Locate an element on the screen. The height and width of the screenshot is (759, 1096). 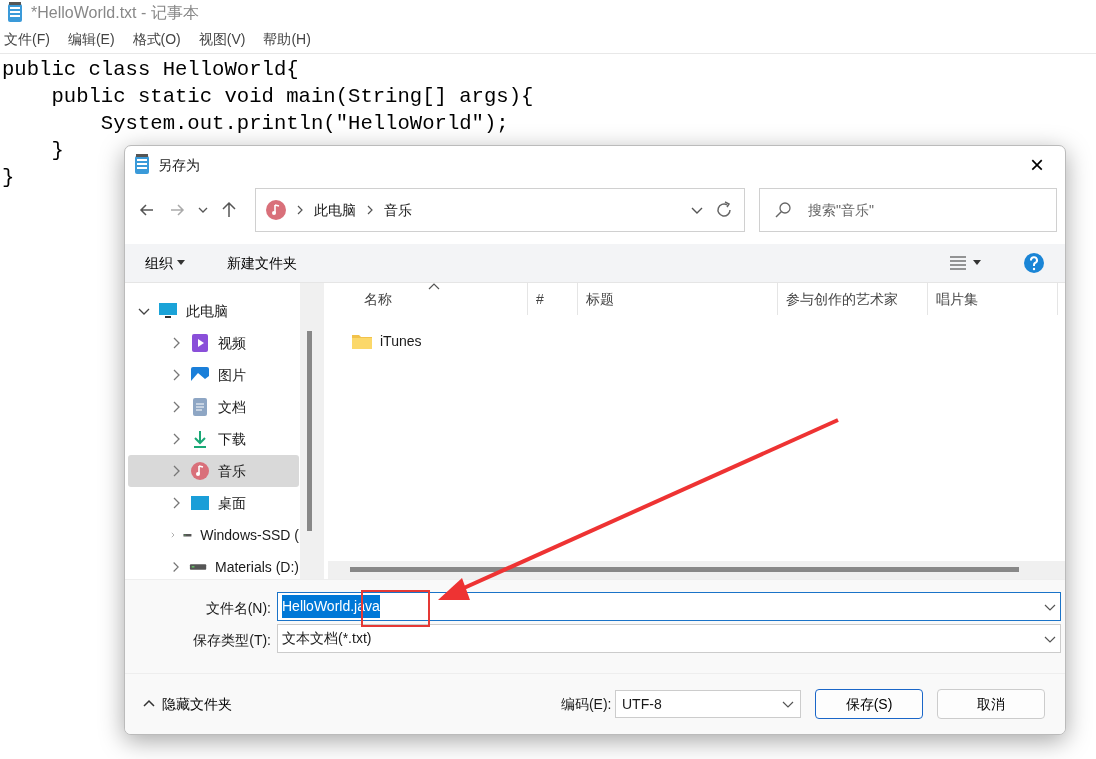
folder-icon is located at coordinates (362, 341).